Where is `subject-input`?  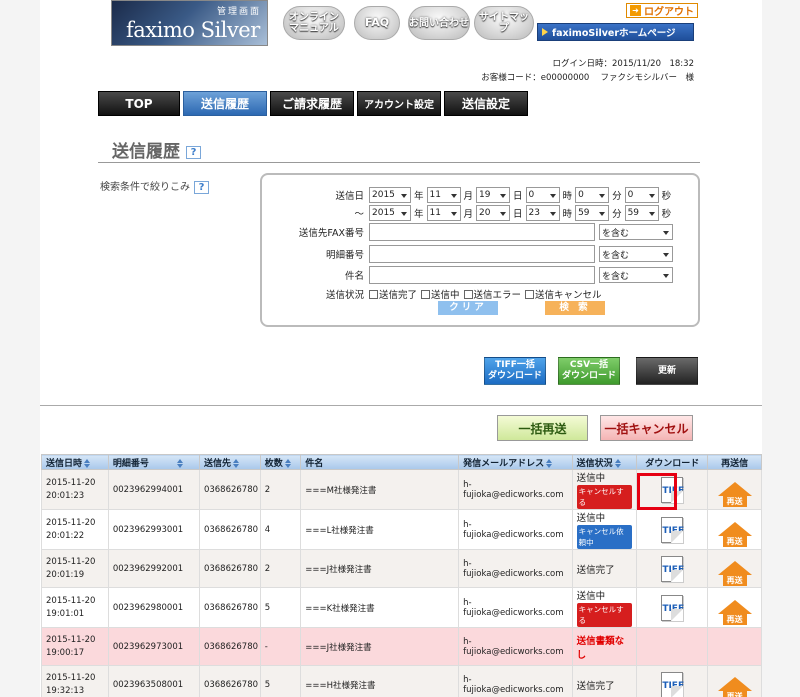 subject-input is located at coordinates (482, 275).